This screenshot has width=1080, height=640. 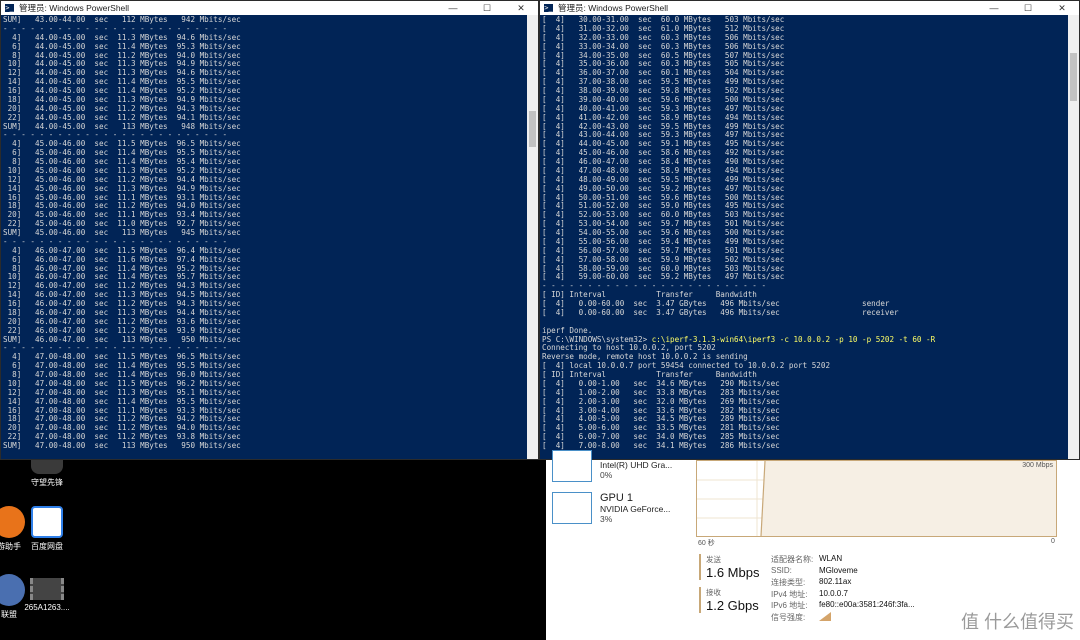 I want to click on recv-stat: 接收 1.2 Gbps, so click(x=729, y=600).